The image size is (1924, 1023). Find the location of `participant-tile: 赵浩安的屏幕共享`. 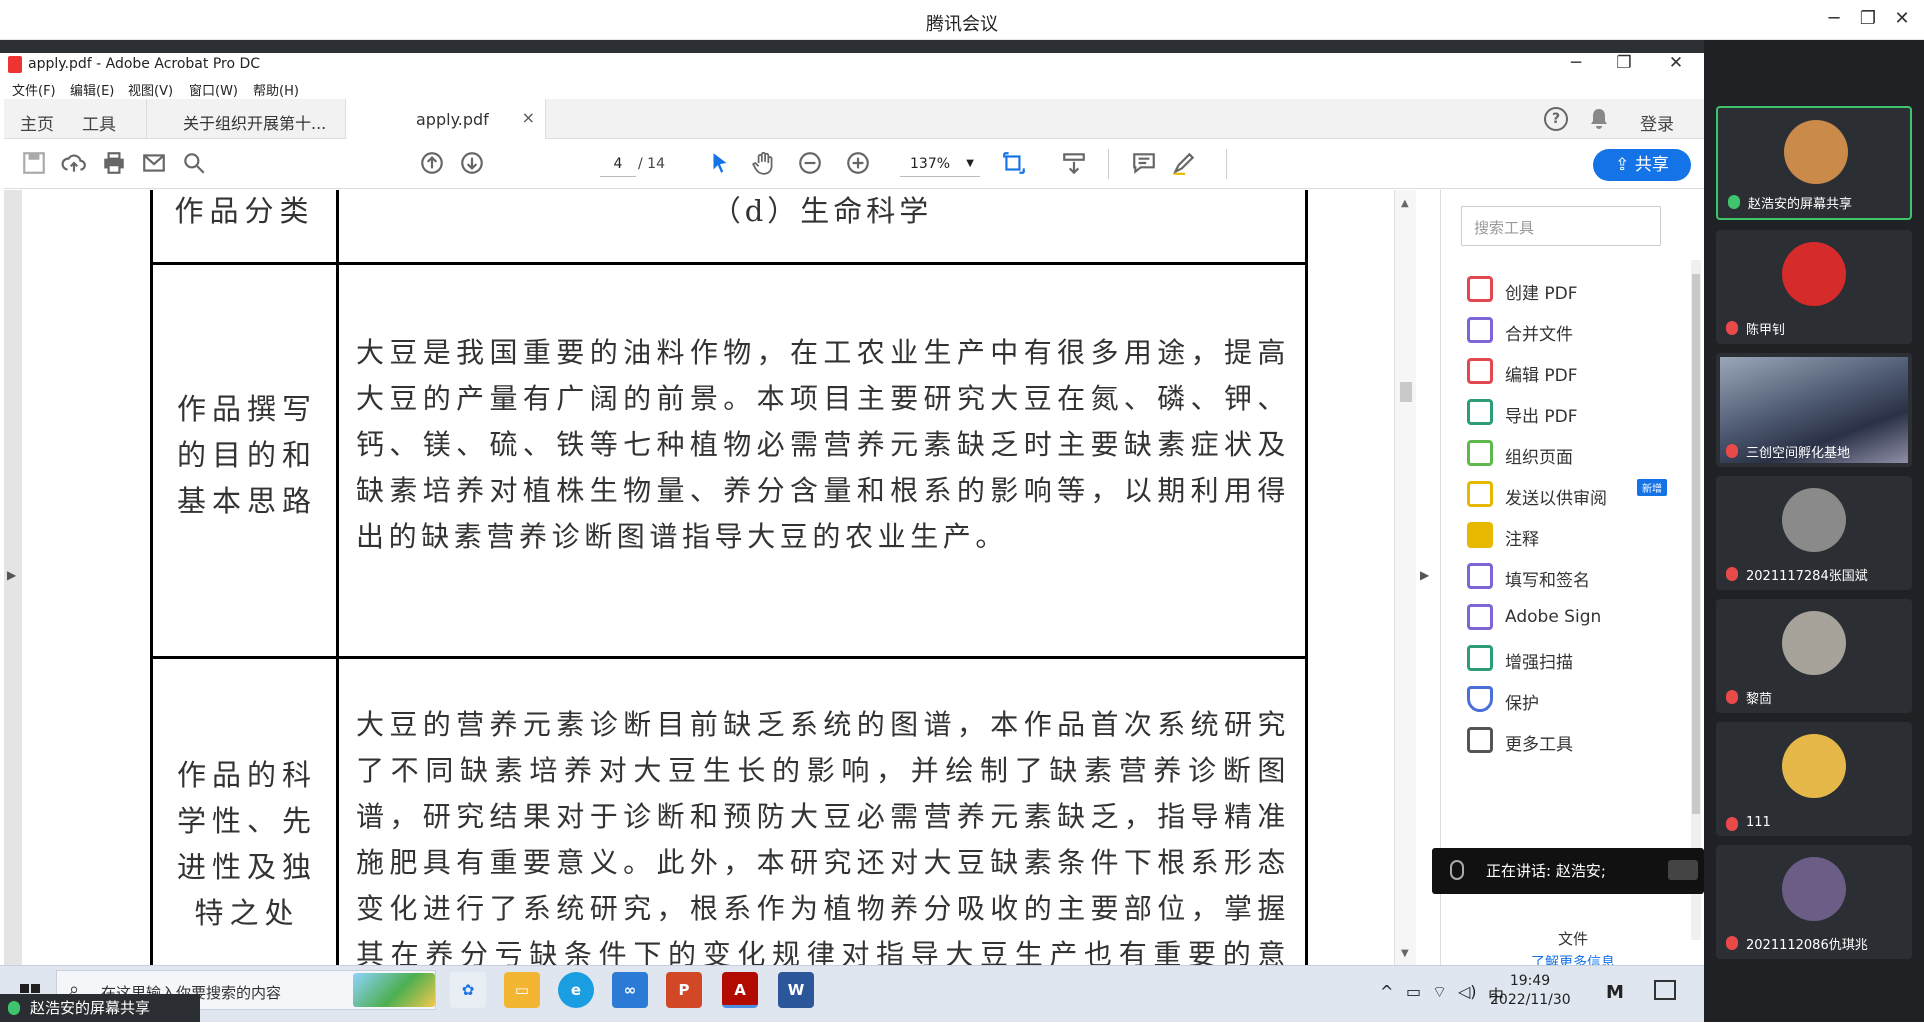

participant-tile: 赵浩安的屏幕共享 is located at coordinates (1814, 163).